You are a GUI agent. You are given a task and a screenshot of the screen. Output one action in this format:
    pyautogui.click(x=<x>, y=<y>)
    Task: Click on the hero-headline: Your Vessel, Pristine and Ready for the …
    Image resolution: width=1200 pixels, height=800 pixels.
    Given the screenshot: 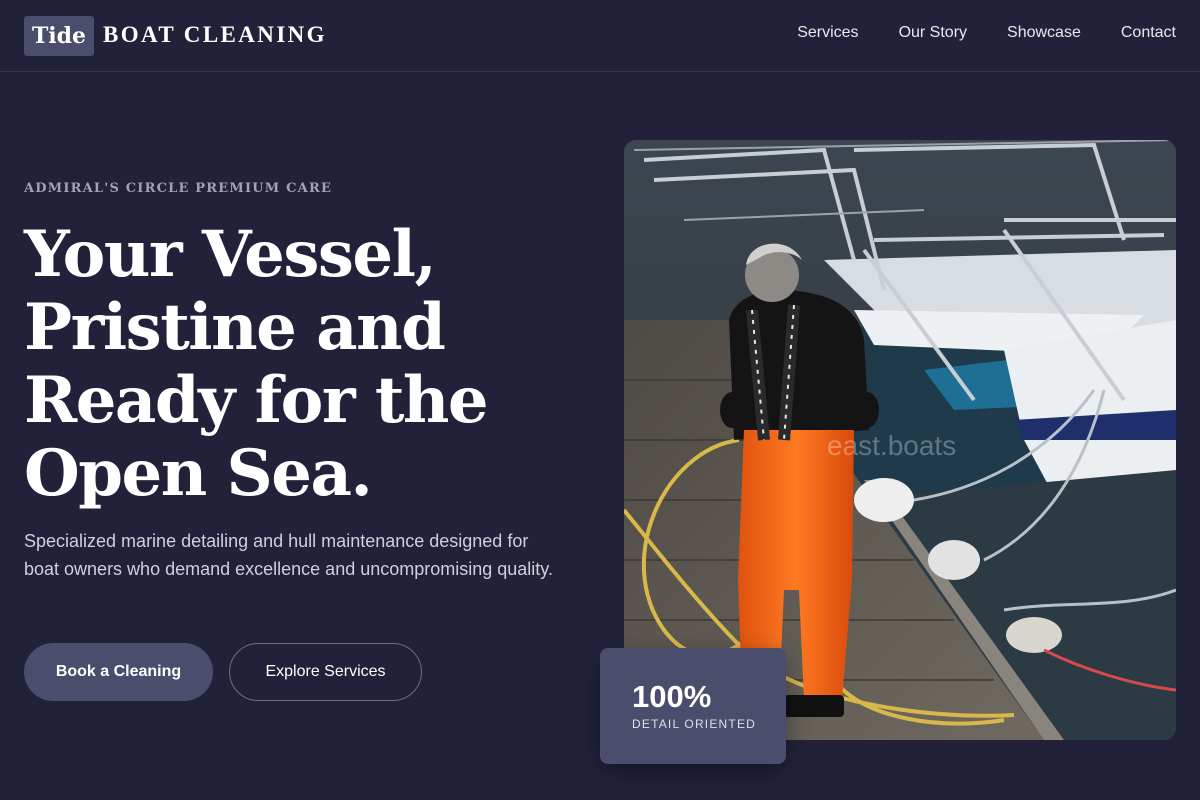 What is the action you would take?
    pyautogui.click(x=256, y=364)
    